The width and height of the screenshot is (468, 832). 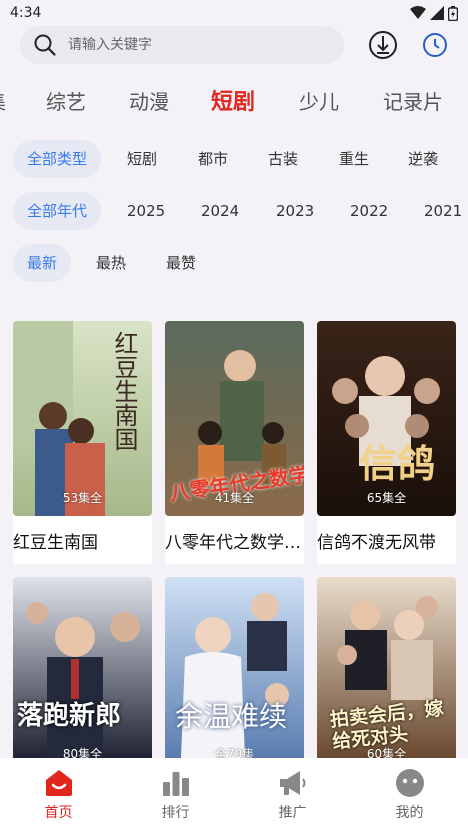 I want to click on episode-count: 53集全, so click(x=82, y=498).